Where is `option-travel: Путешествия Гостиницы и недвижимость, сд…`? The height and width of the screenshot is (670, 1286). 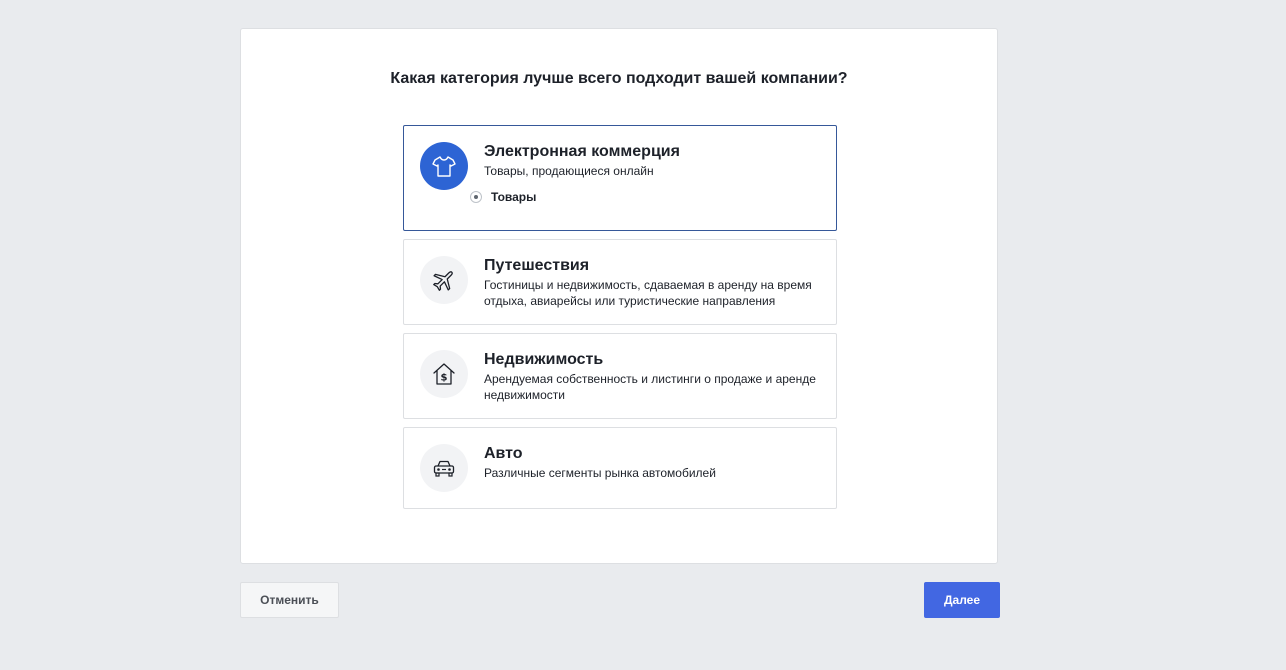
option-travel: Путешествия Гостиницы и недвижимость, сд… is located at coordinates (620, 282).